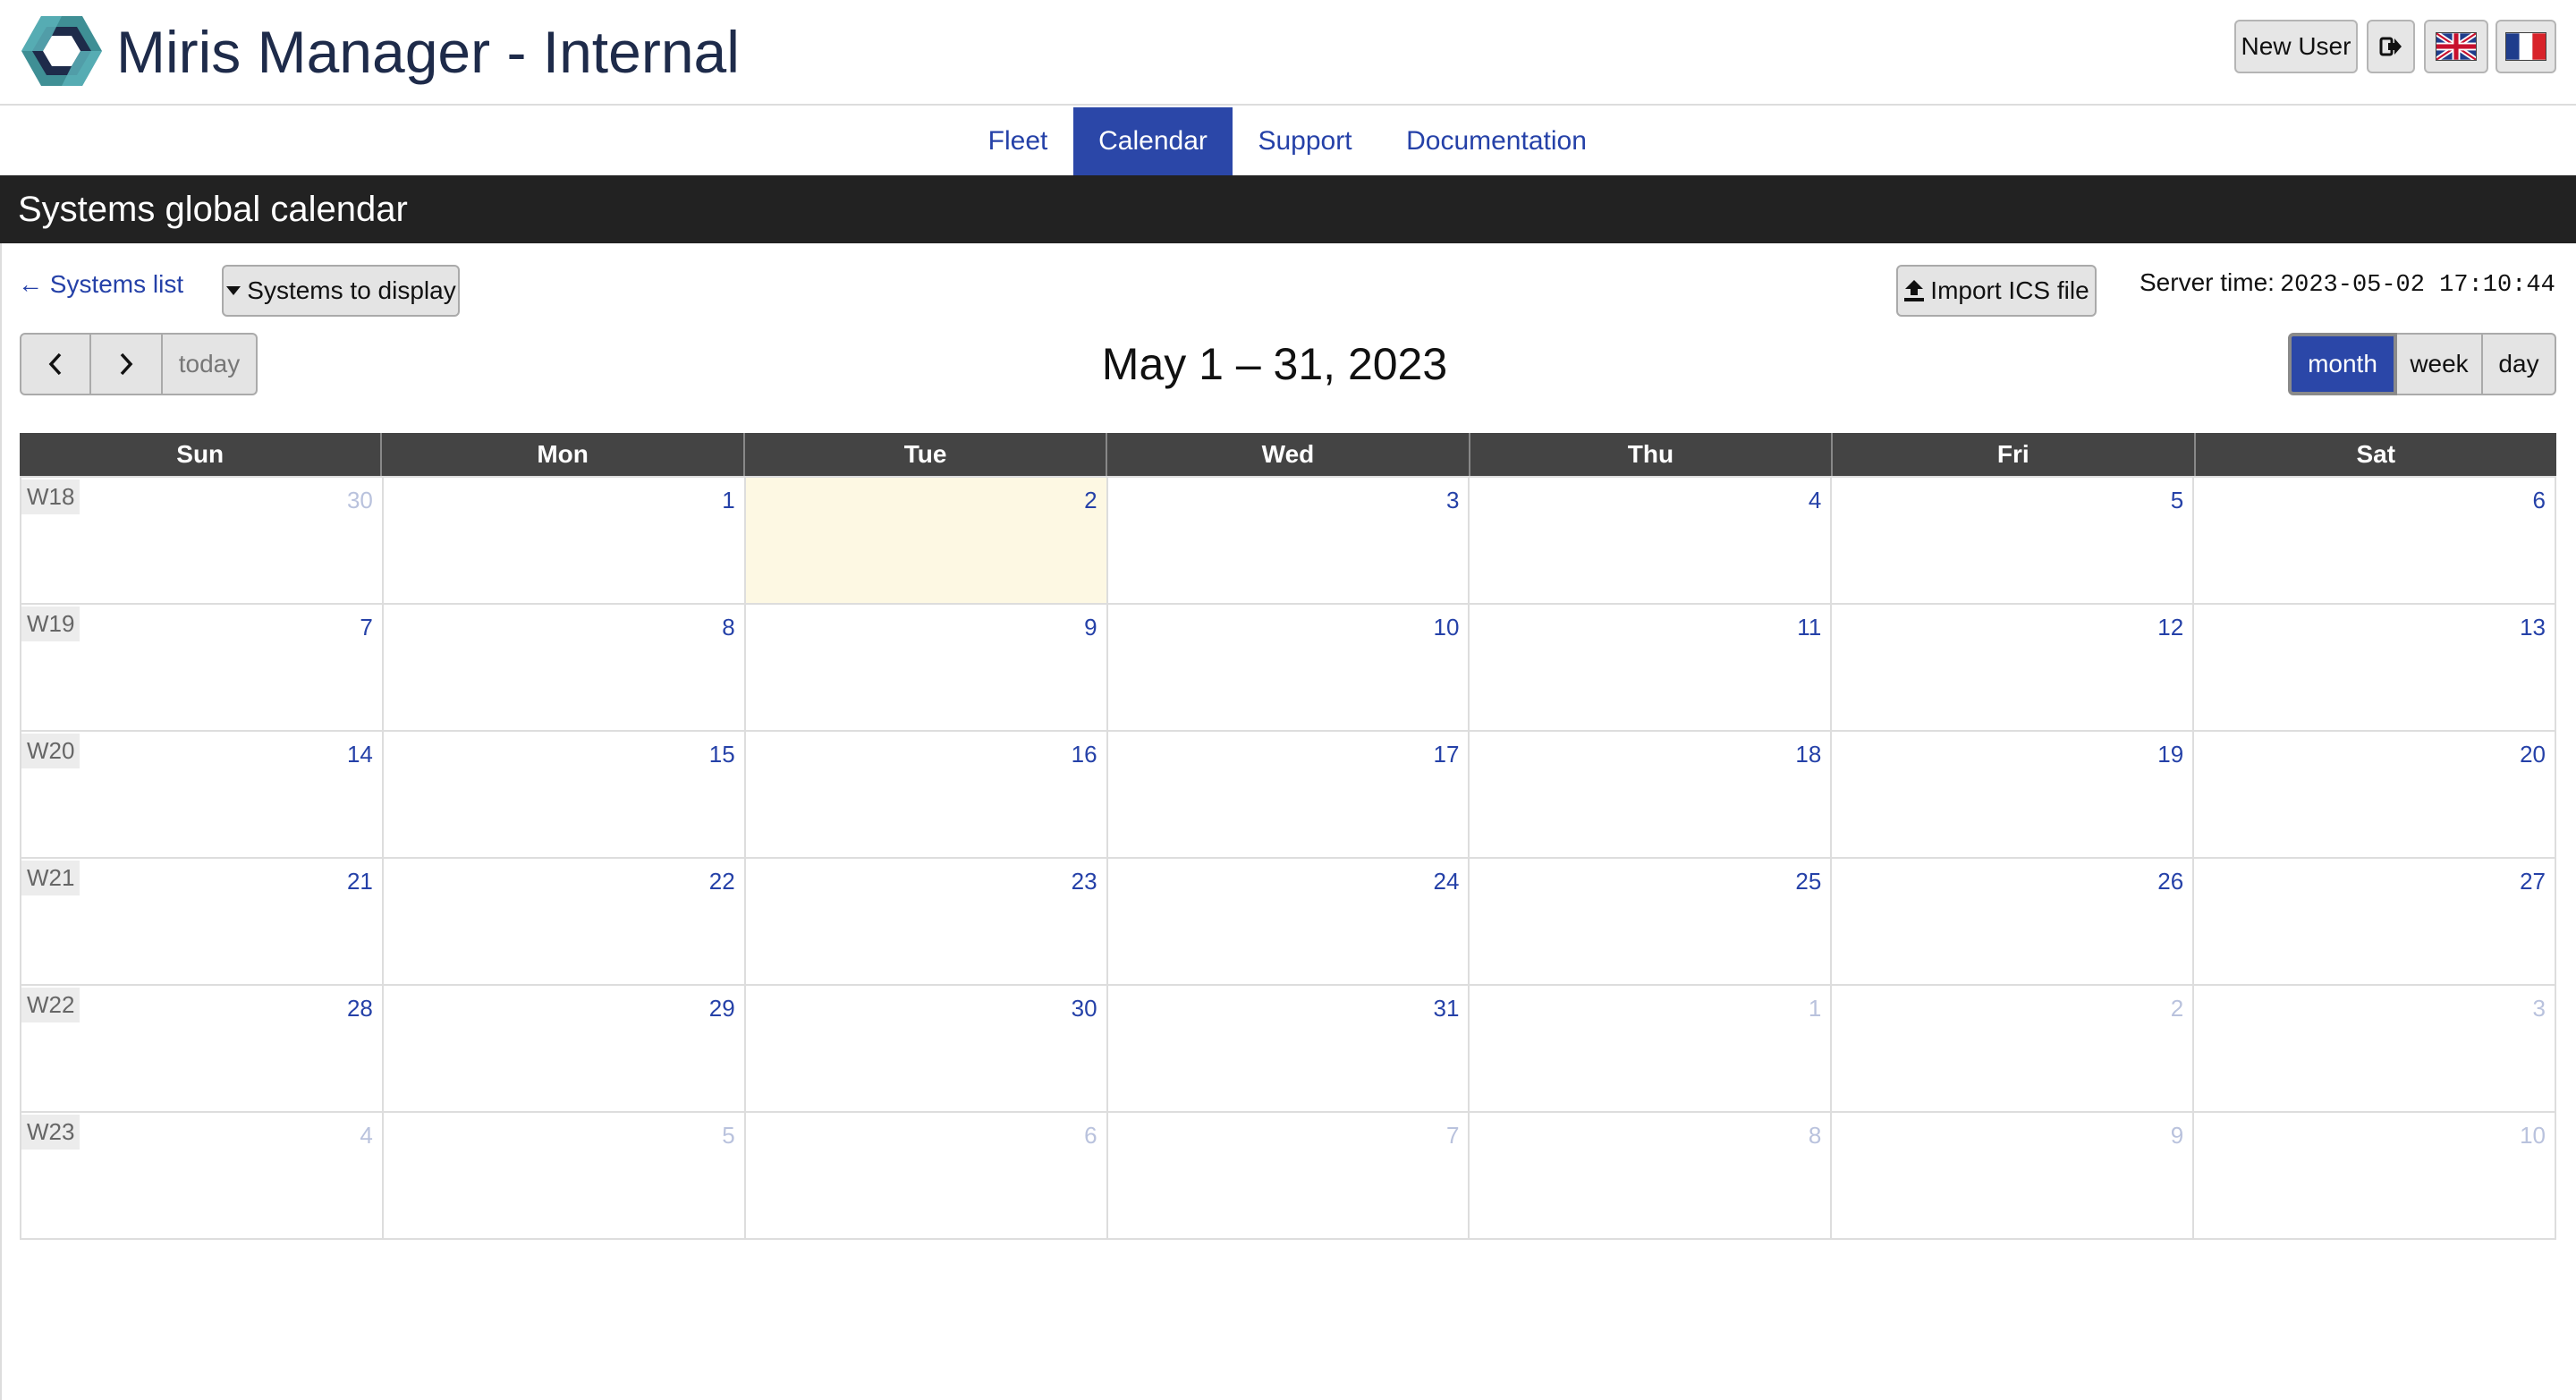 The image size is (2576, 1400). I want to click on day-cell: W21 21, so click(202, 920).